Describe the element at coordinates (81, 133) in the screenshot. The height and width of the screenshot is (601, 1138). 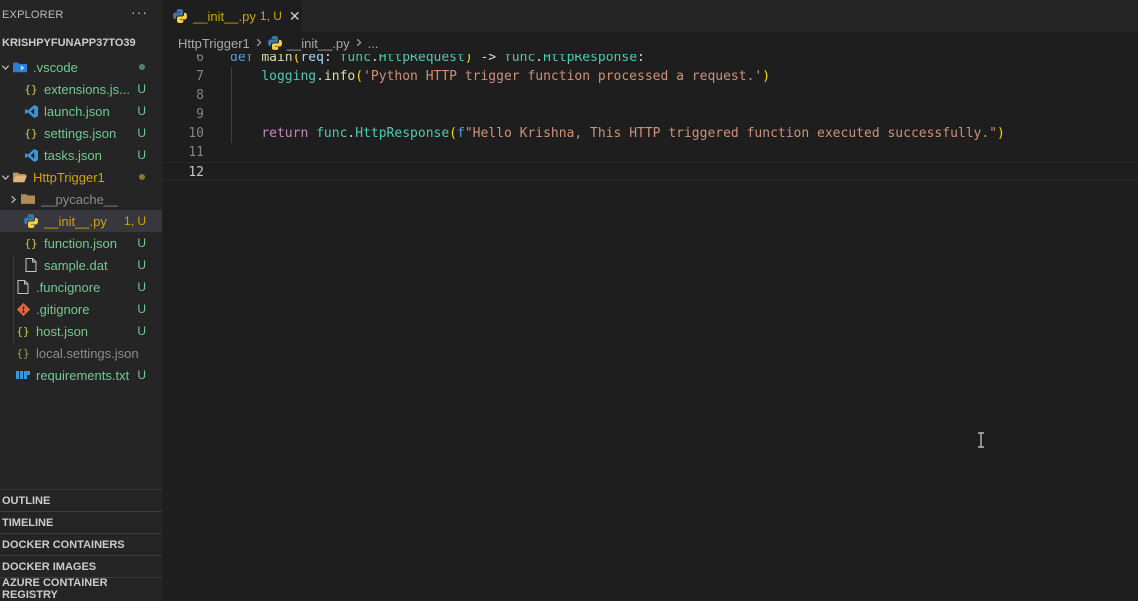
I see `tree-item: {} settings.json U` at that location.